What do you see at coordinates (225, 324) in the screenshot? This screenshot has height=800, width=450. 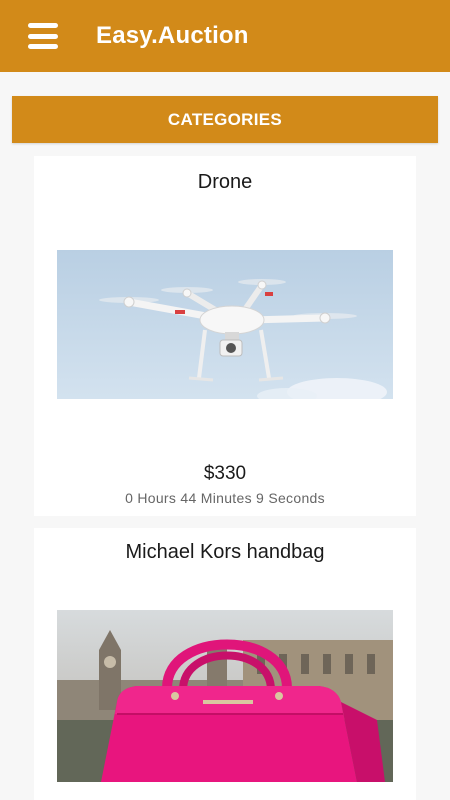 I see `drone-photo` at bounding box center [225, 324].